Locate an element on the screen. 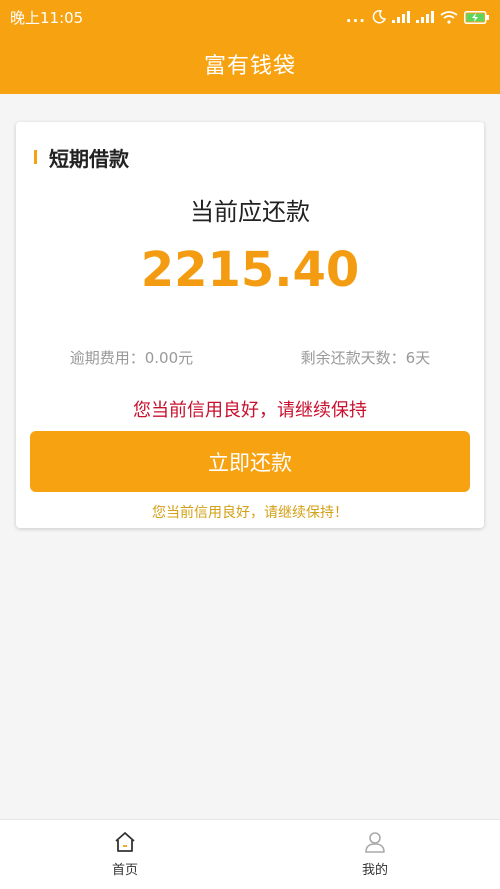 The width and height of the screenshot is (500, 889). days-remaining: 剩余还款天数：6天 is located at coordinates (365, 358).